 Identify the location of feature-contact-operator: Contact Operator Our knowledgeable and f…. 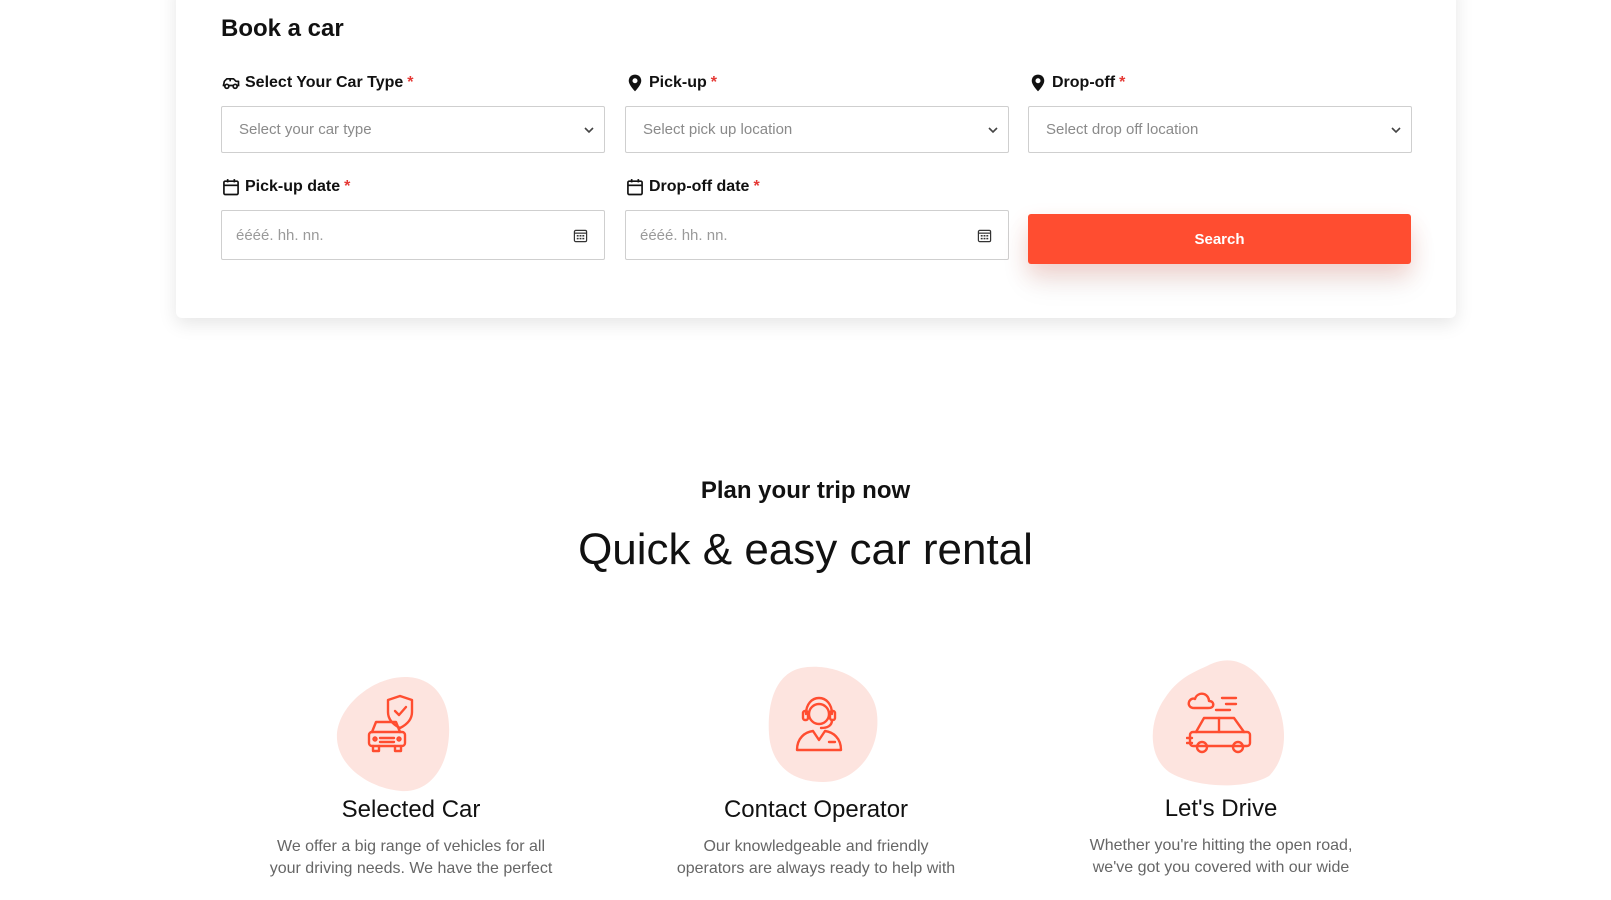
(816, 780).